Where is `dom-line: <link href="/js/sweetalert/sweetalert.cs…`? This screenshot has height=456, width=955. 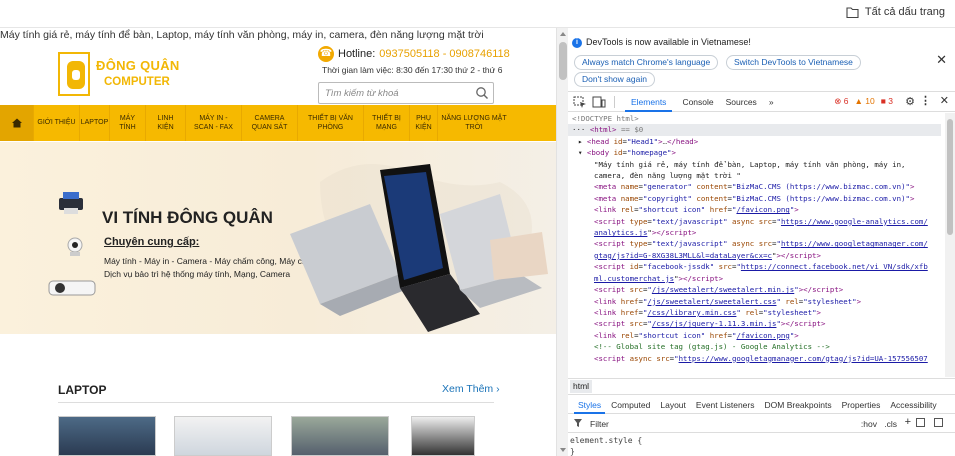
dom-line: <link href="/js/sweetalert/sweetalert.cs… is located at coordinates (754, 301).